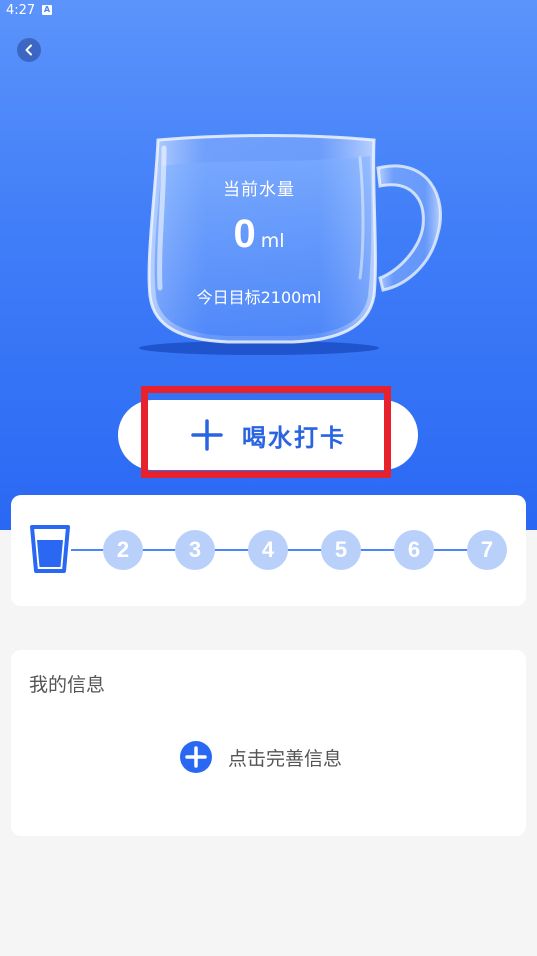  What do you see at coordinates (268, 11) in the screenshot?
I see `status-bar: 4:27 A` at bounding box center [268, 11].